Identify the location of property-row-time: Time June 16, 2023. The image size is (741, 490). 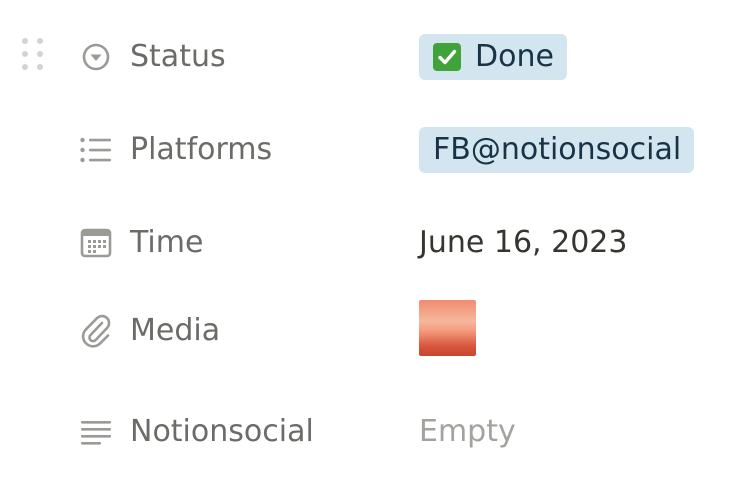
(370, 243).